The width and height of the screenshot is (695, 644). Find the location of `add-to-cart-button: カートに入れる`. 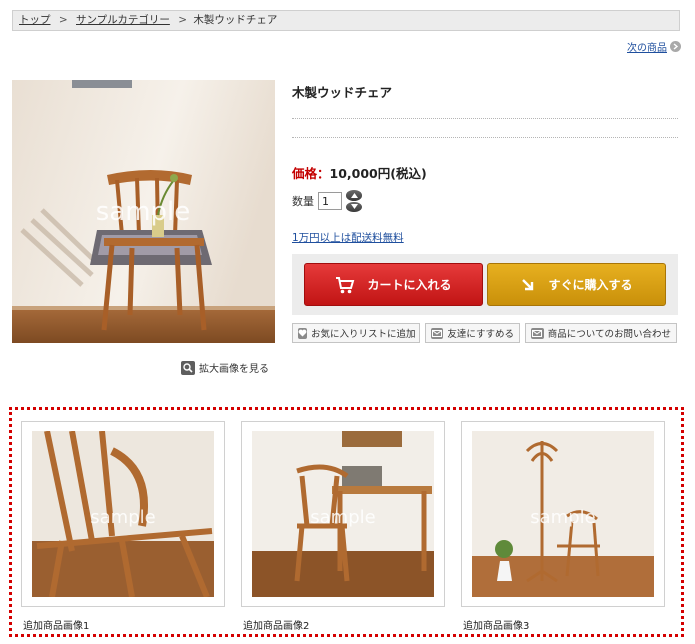

add-to-cart-button: カートに入れる is located at coordinates (393, 284).